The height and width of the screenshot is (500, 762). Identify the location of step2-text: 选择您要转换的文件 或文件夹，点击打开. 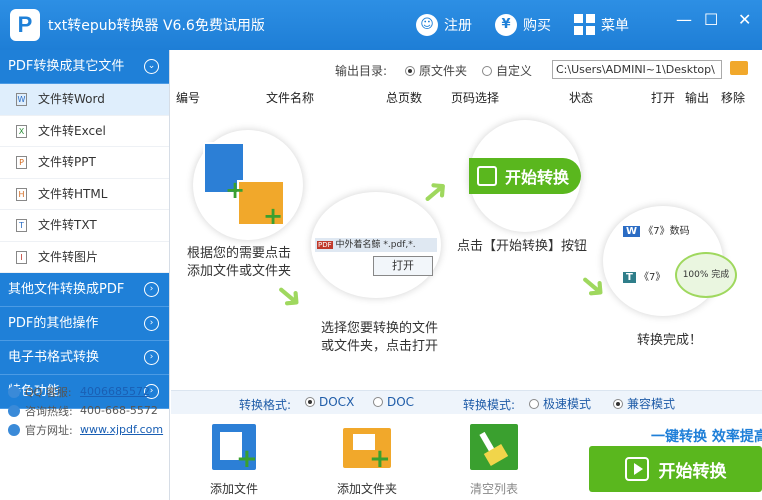
(380, 337).